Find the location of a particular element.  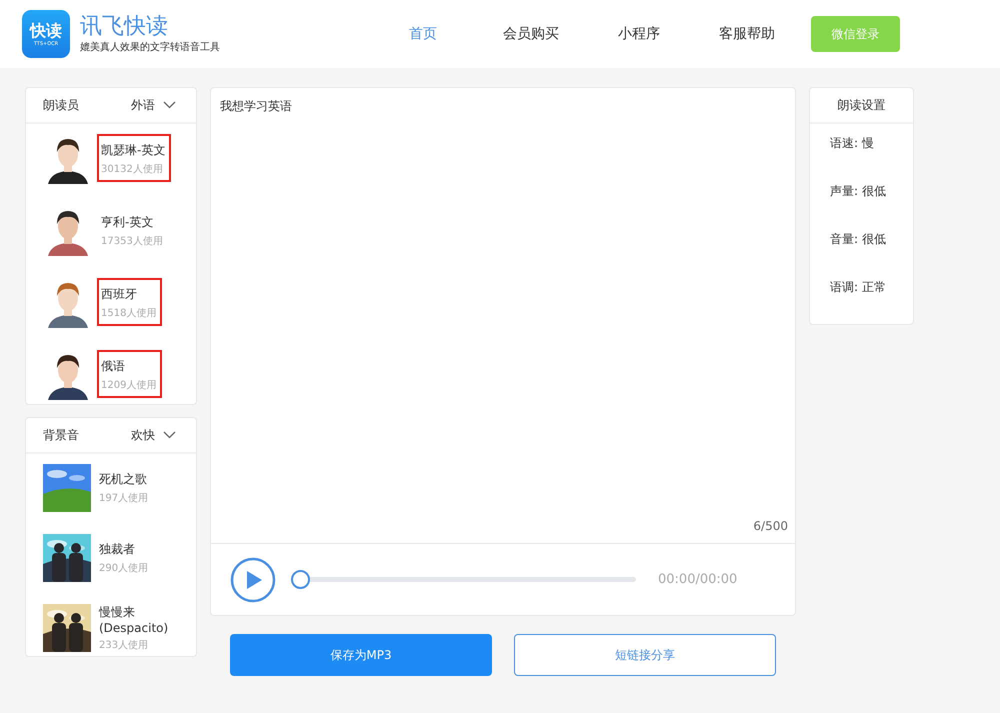

voice-name: 凯瑟琳-英文 is located at coordinates (133, 150).